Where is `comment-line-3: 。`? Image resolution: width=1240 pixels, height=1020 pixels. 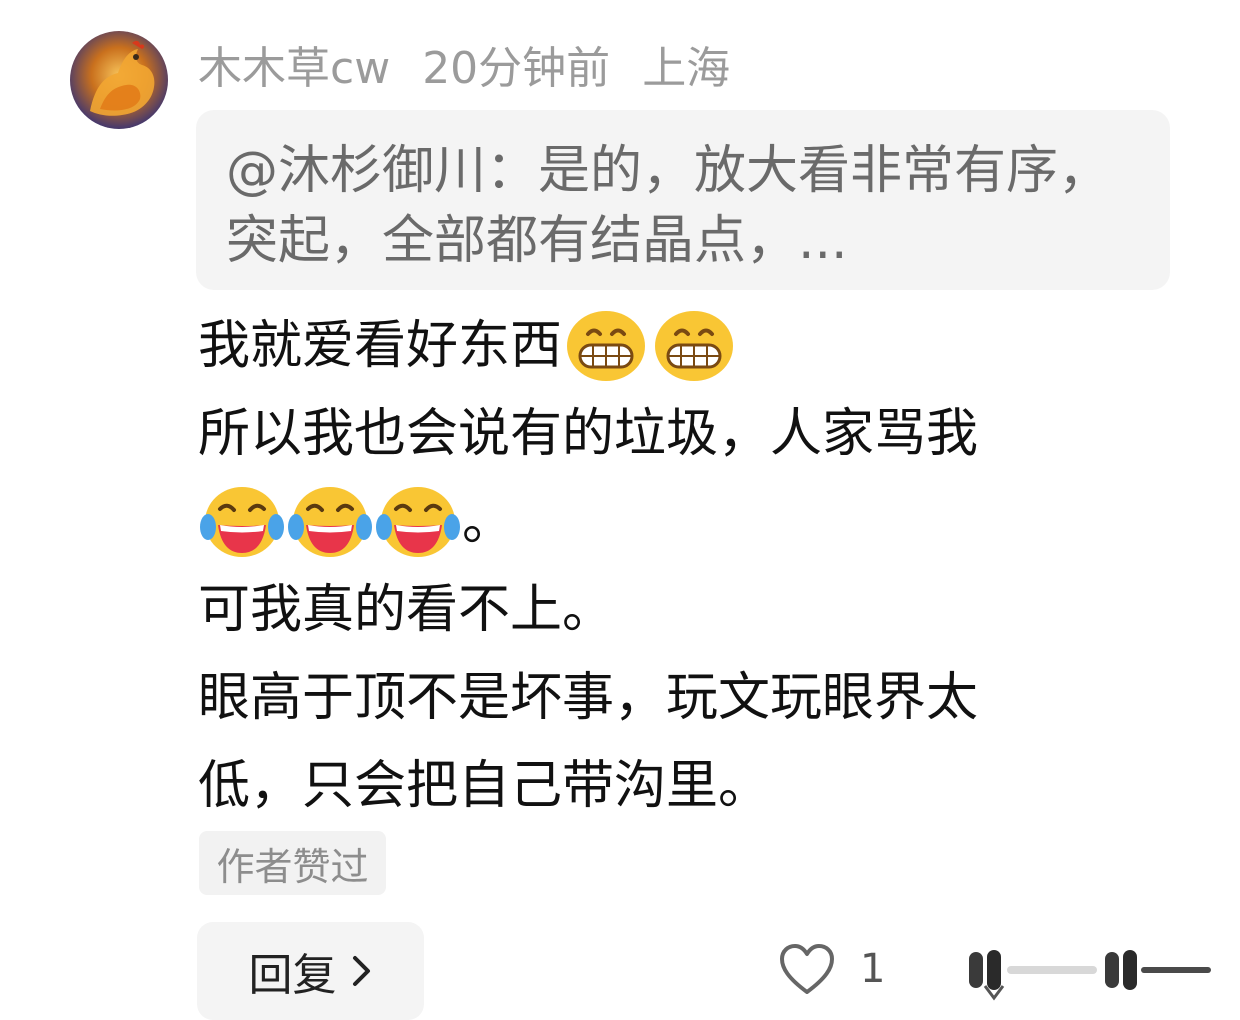
comment-line-3: 。 is located at coordinates (678, 522).